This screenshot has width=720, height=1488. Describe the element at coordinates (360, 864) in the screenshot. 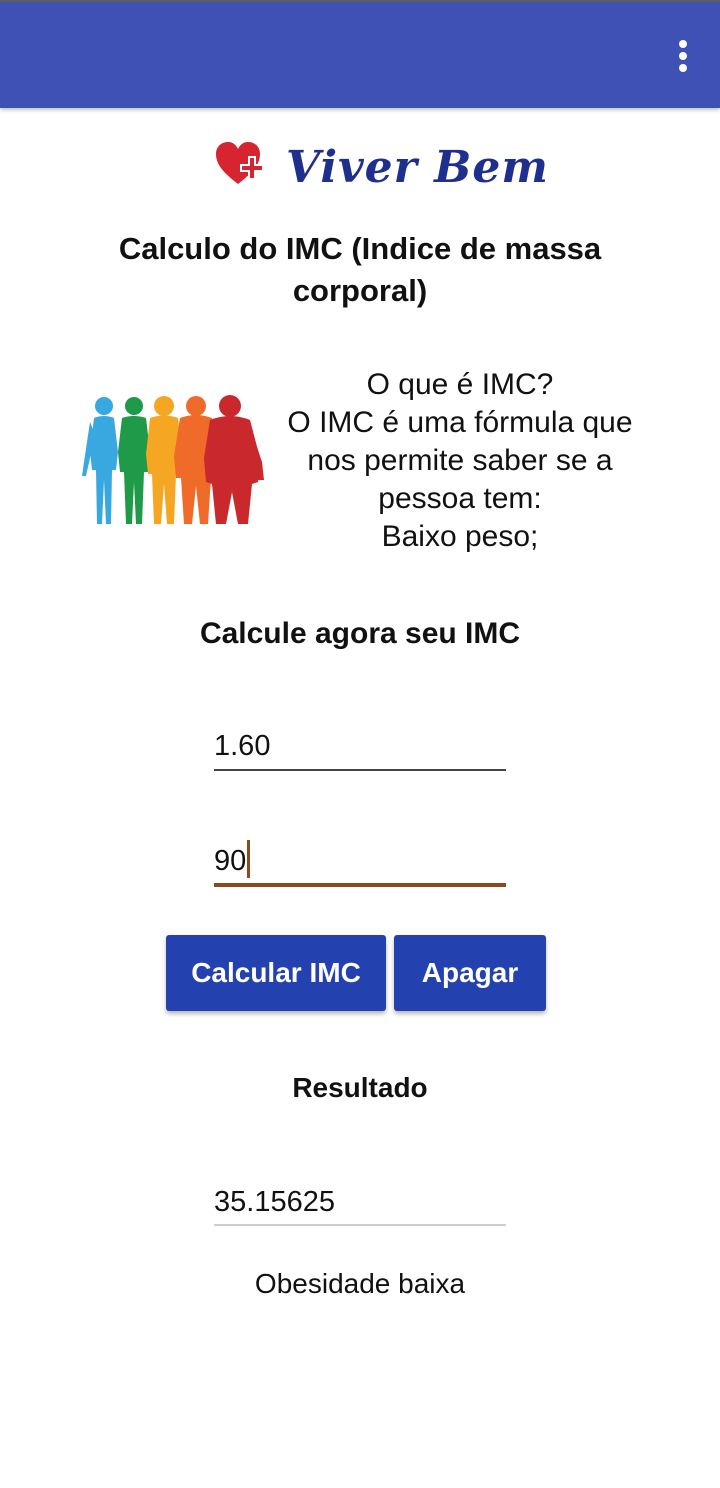

I see `weight-input: 90` at that location.